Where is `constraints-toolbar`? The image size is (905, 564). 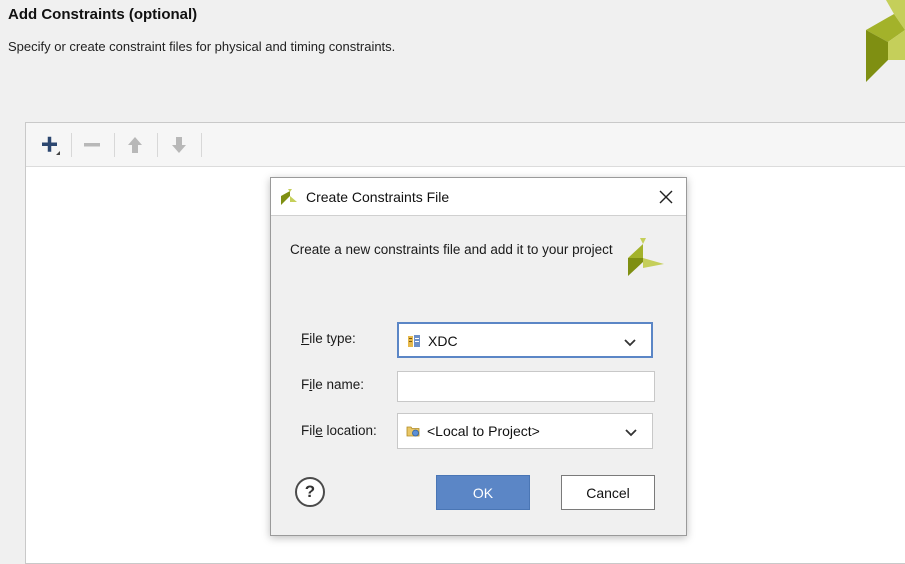 constraints-toolbar is located at coordinates (465, 145).